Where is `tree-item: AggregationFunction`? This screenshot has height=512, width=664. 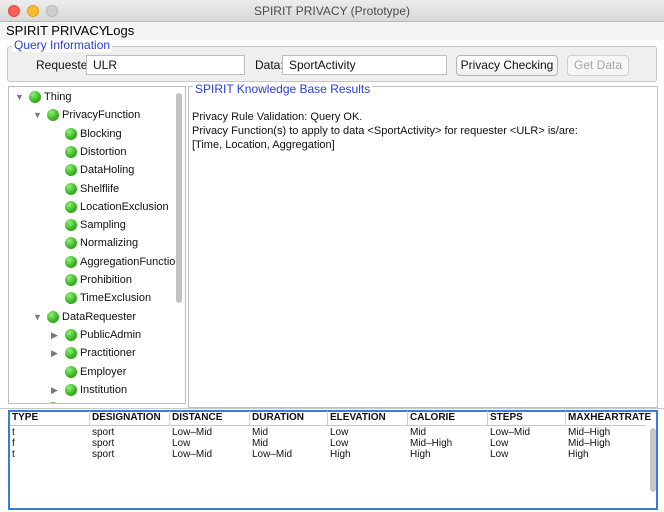
tree-item: AggregationFunction is located at coordinates (95, 262).